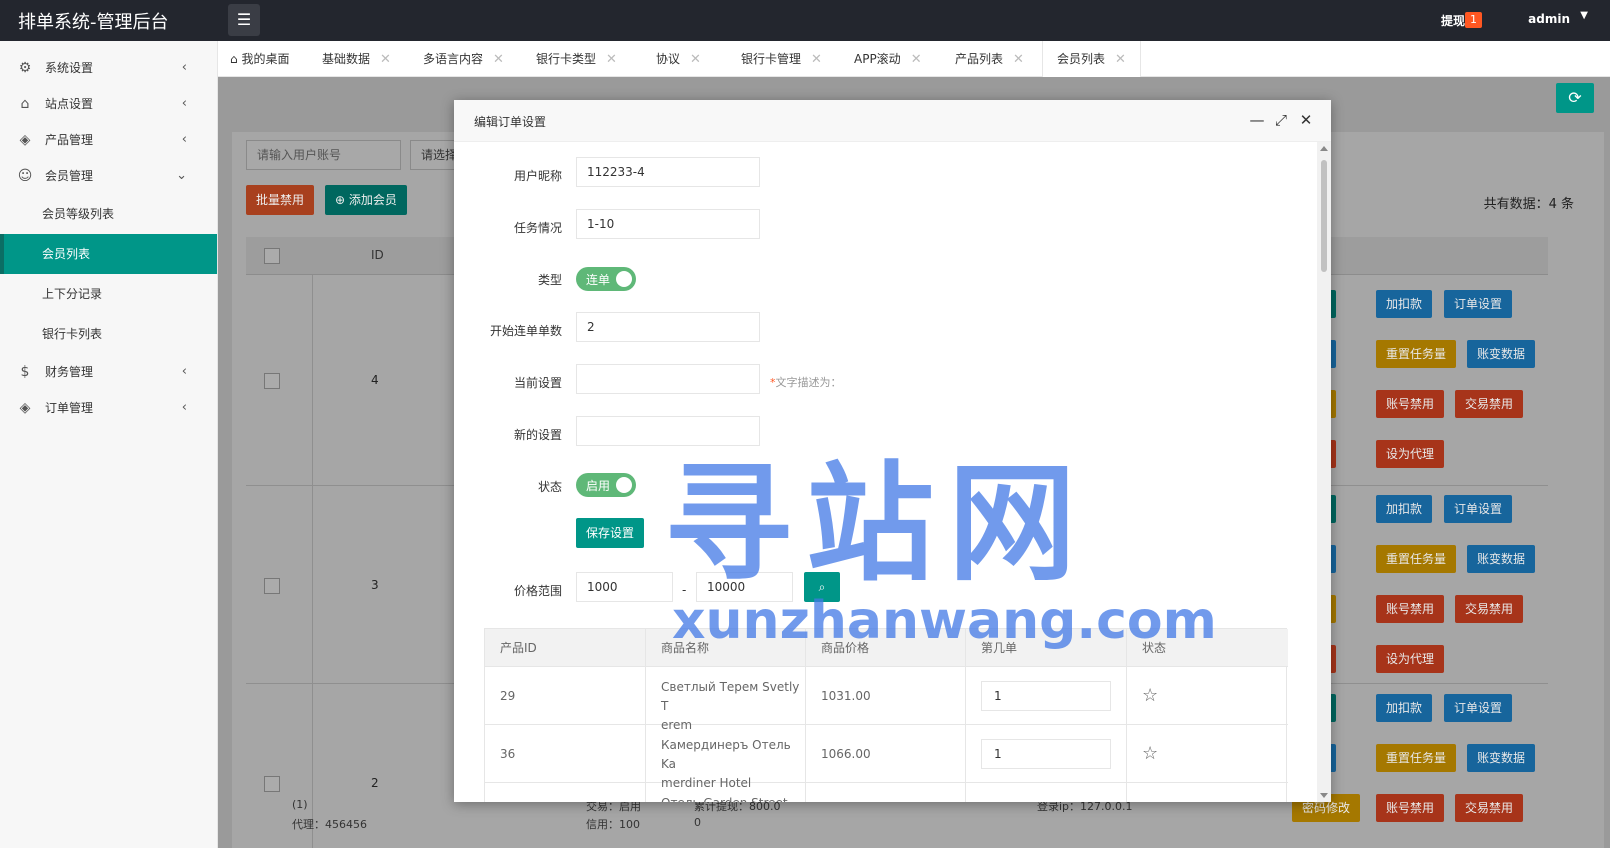 The image size is (1610, 848). Describe the element at coordinates (463, 59) in the screenshot. I see `tab-languages: 多语言内容 ✕` at that location.